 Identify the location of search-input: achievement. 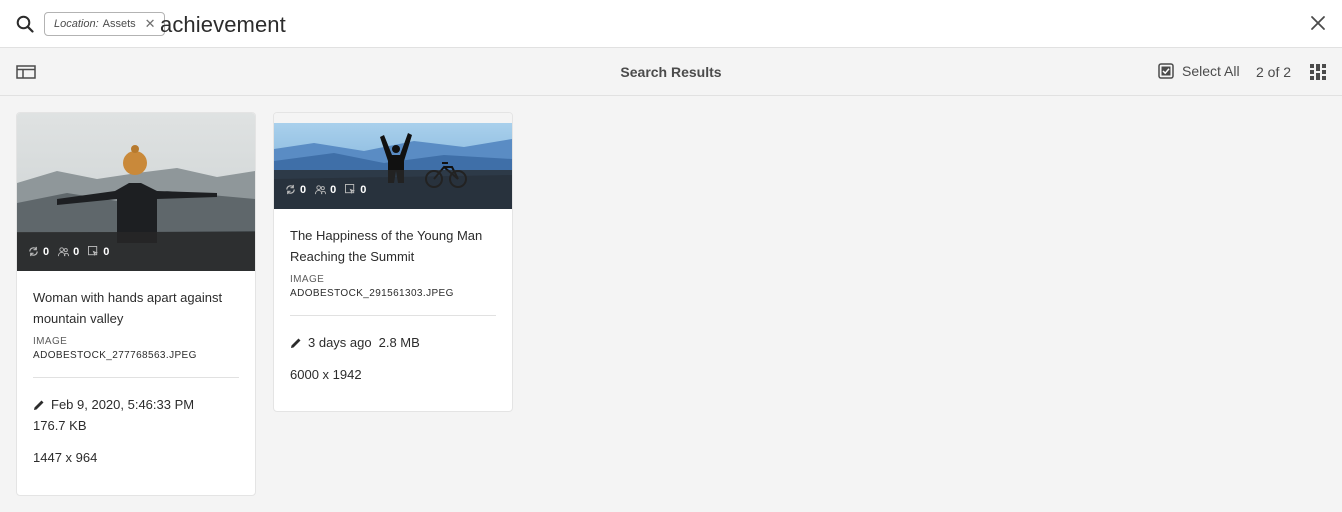
(223, 25).